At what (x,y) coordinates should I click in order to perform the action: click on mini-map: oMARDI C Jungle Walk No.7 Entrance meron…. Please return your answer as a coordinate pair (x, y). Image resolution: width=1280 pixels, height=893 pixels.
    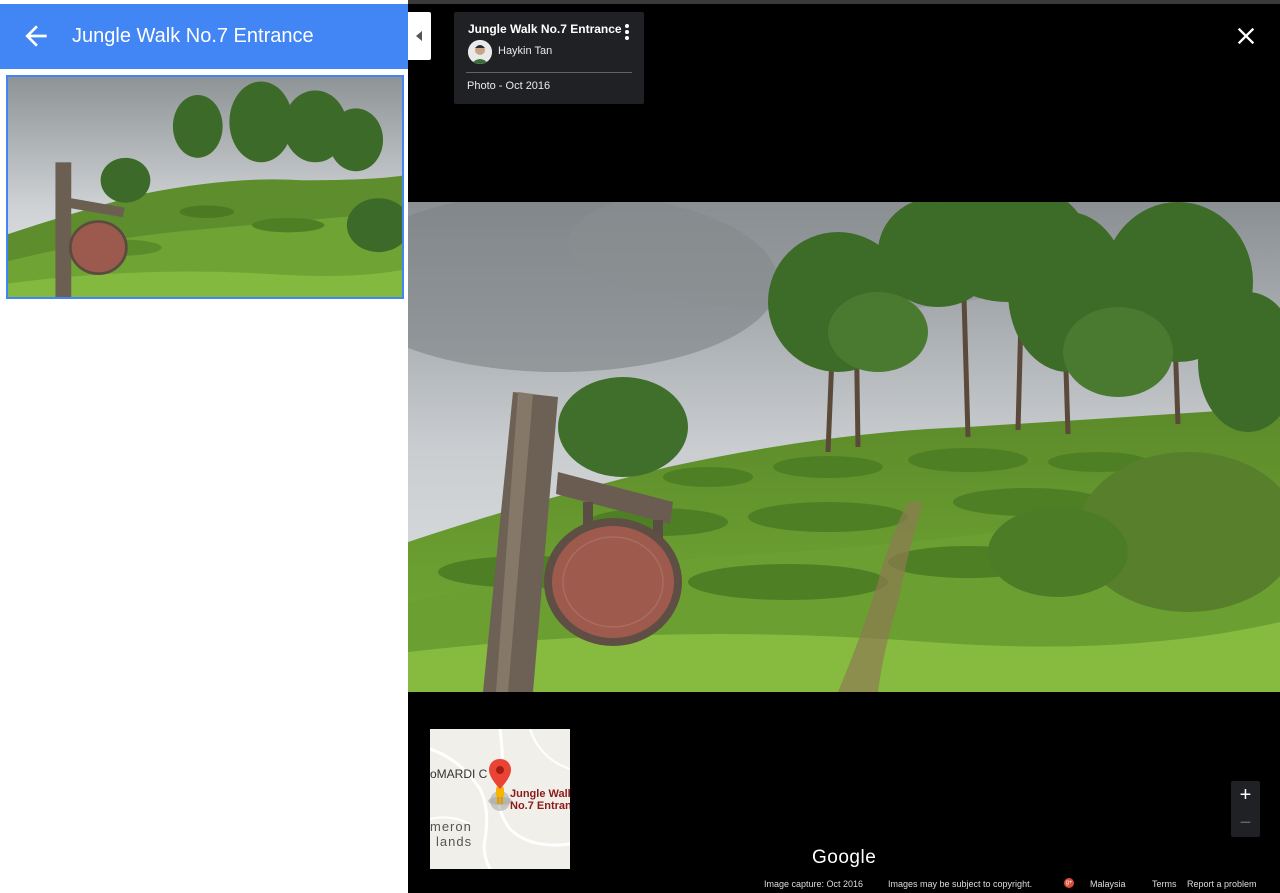
    Looking at the image, I should click on (500, 799).